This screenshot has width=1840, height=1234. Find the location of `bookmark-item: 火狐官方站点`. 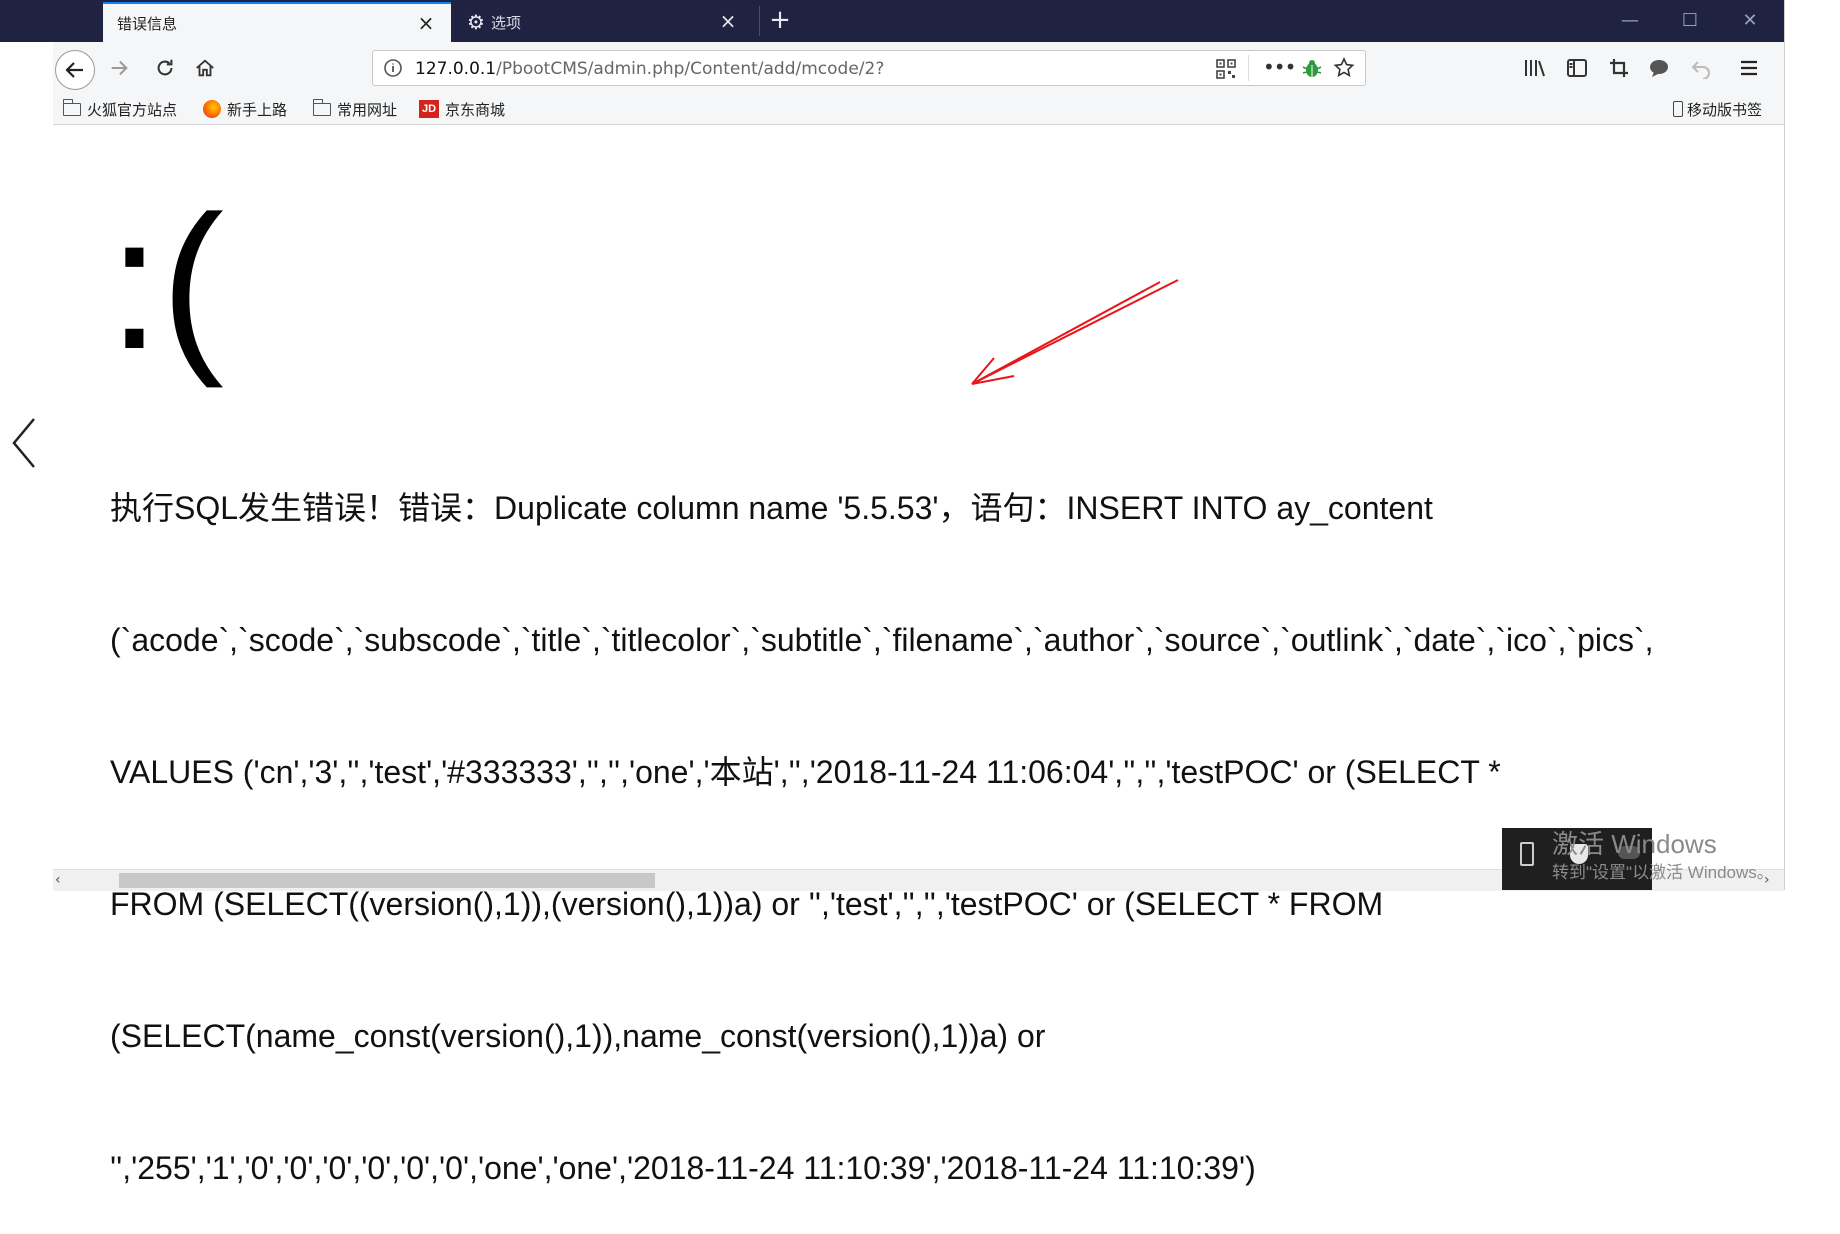

bookmark-item: 火狐官方站点 is located at coordinates (120, 109).